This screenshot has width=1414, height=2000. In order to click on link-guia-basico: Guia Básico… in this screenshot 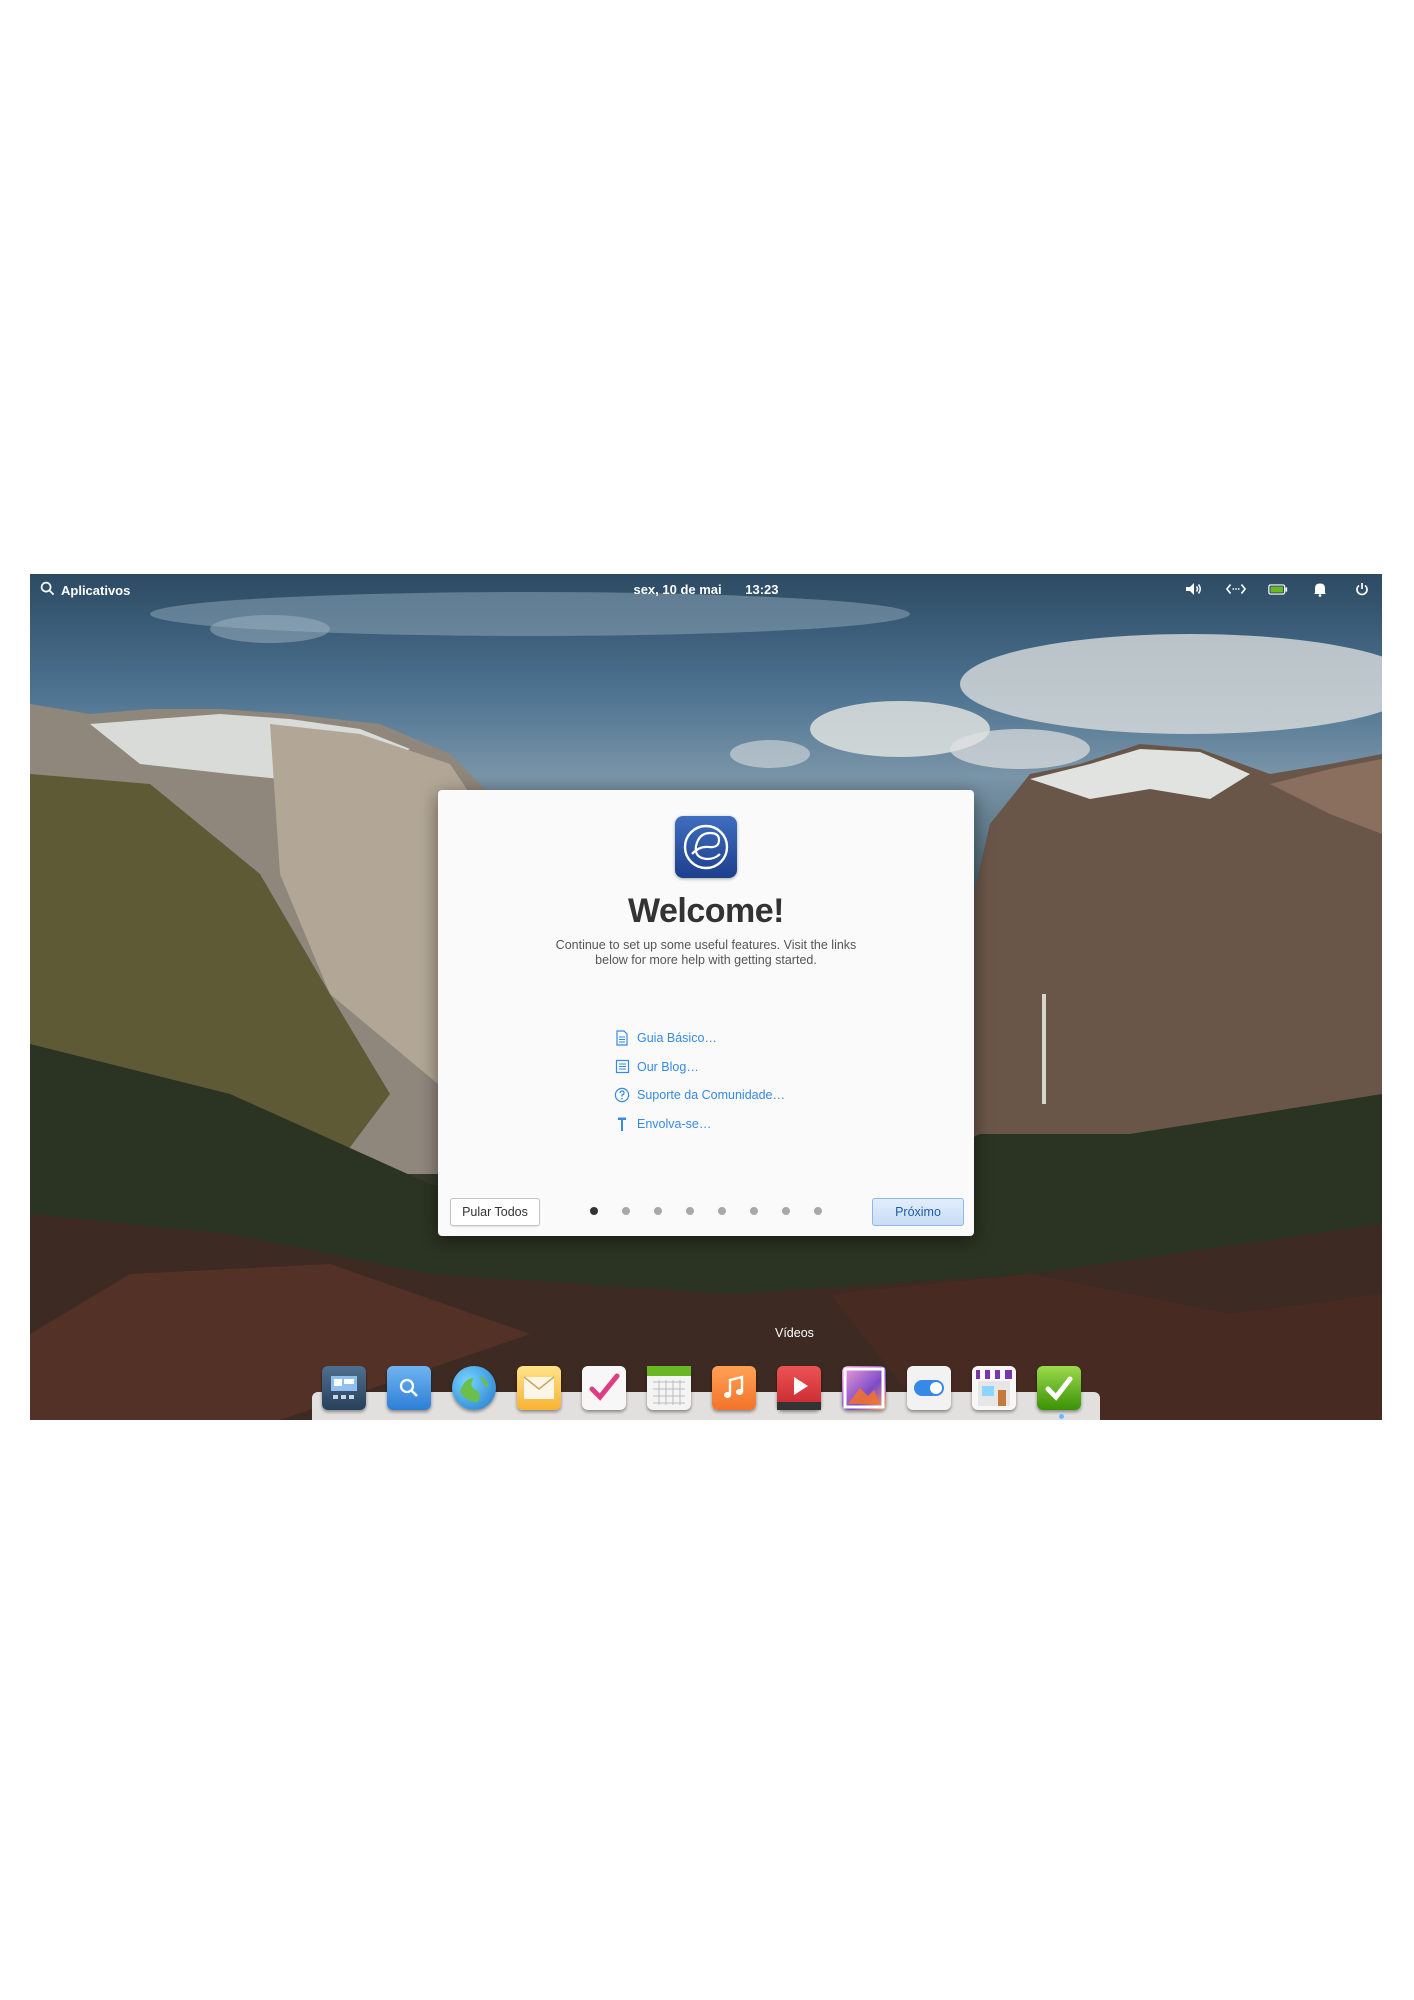, I will do `click(699, 1038)`.